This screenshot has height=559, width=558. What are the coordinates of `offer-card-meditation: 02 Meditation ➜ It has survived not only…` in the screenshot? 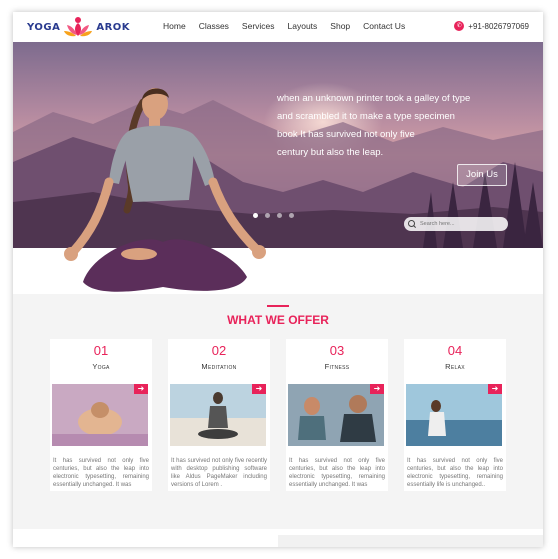 It's located at (219, 415).